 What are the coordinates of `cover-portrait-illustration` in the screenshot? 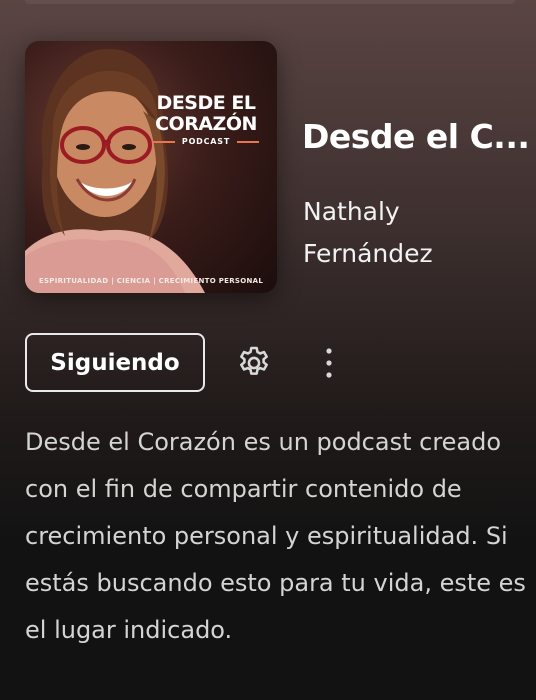 It's located at (115, 170).